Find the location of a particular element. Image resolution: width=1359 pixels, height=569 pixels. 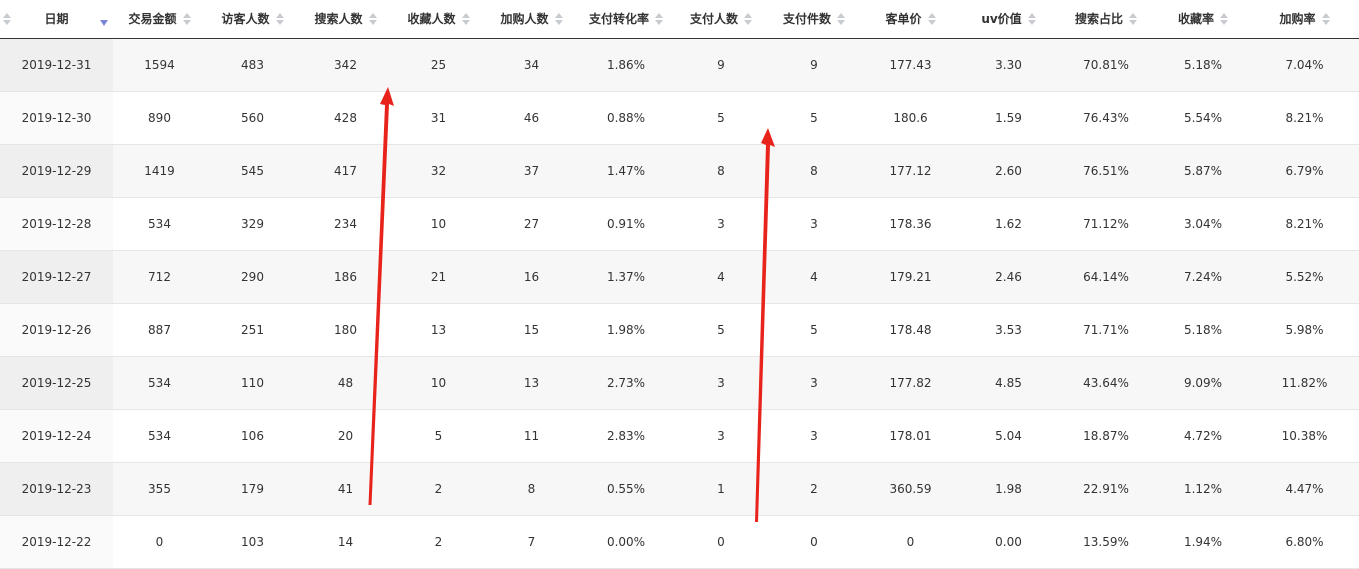

cell-pay-conv: 2.83% is located at coordinates (626, 435).